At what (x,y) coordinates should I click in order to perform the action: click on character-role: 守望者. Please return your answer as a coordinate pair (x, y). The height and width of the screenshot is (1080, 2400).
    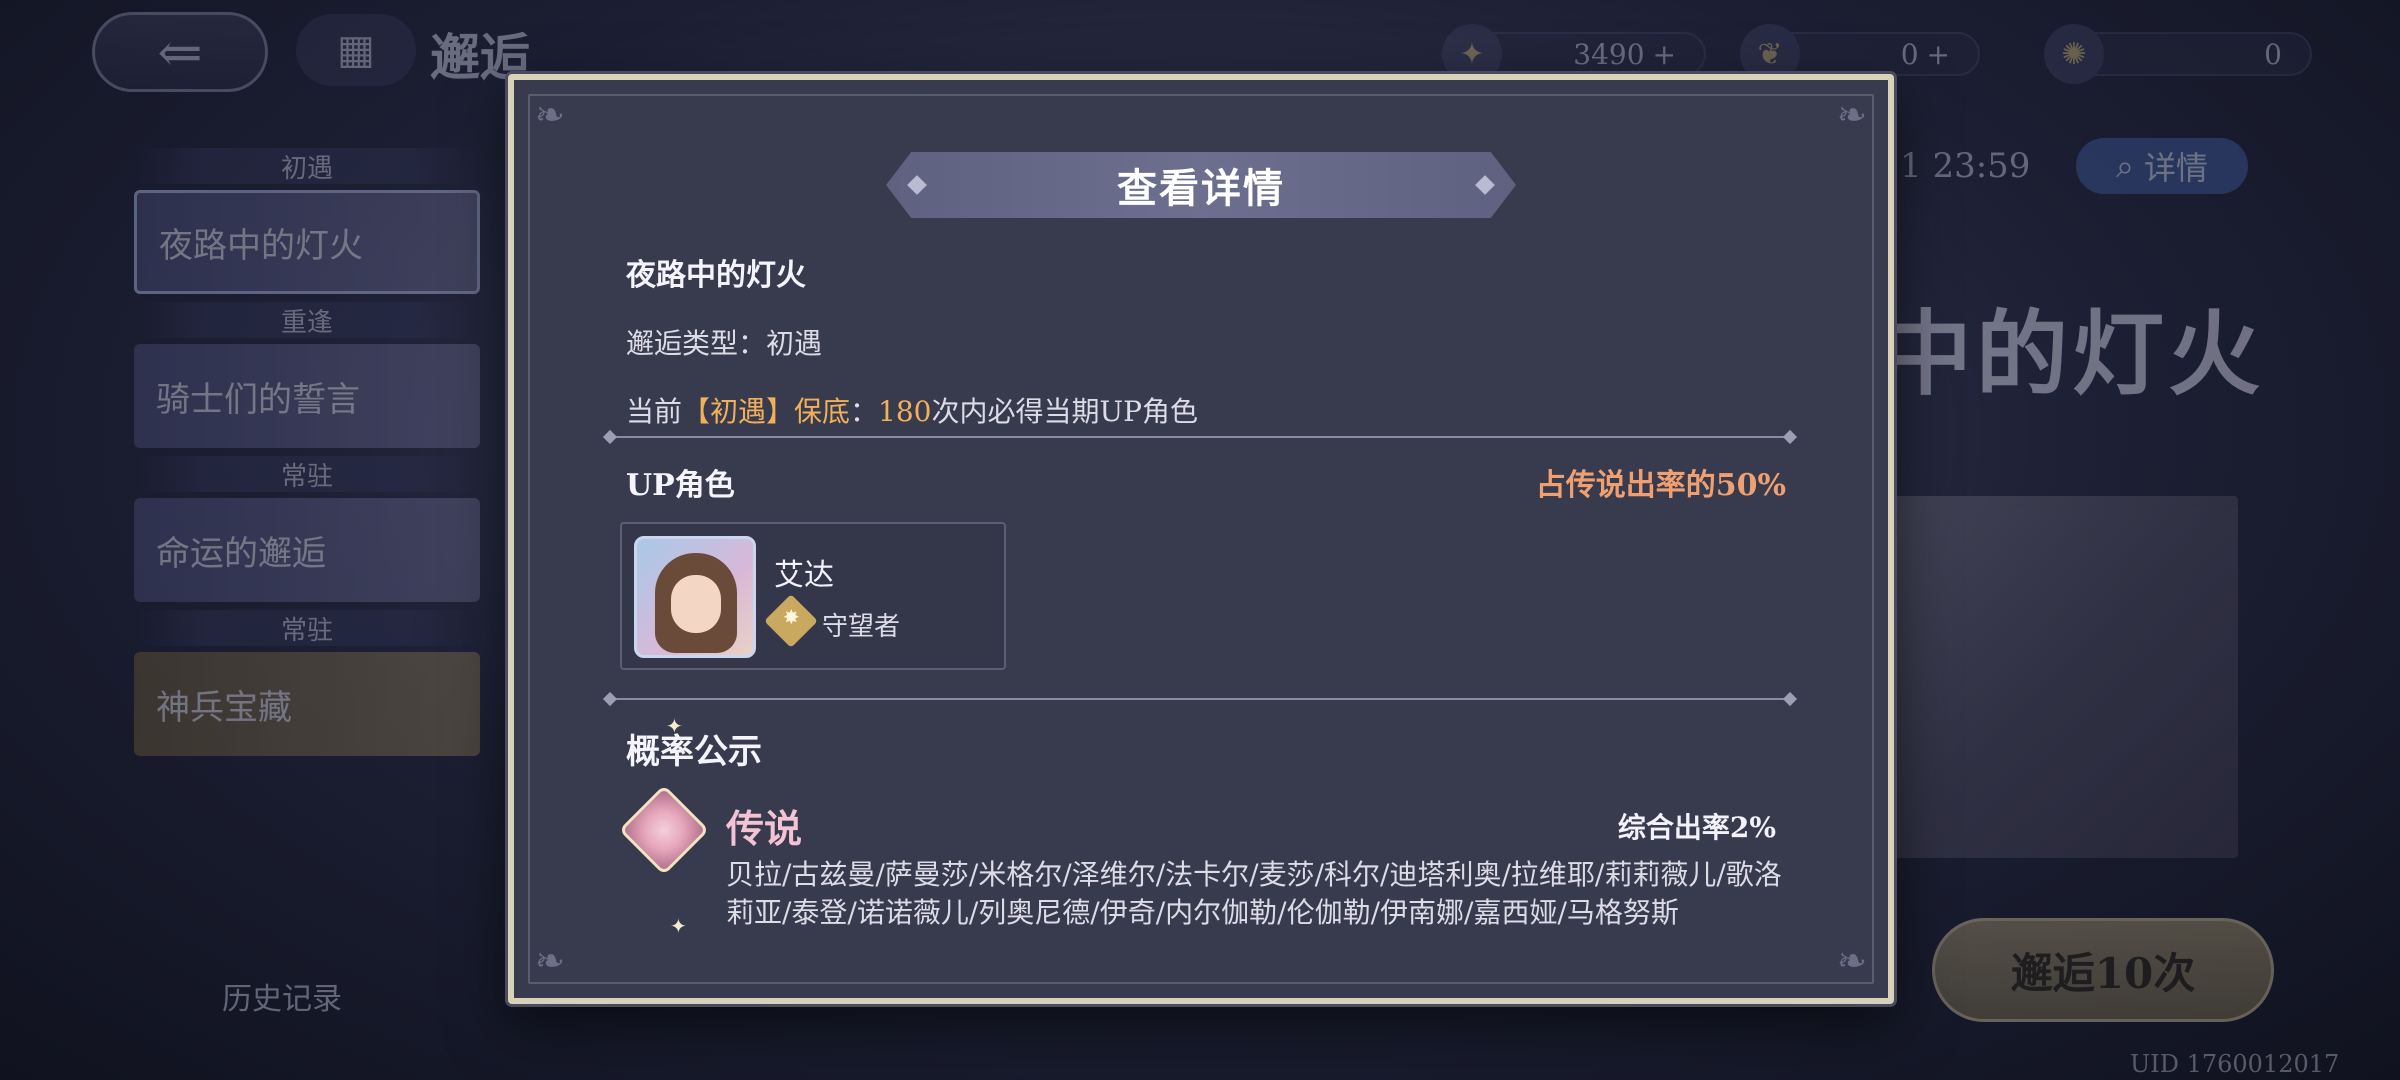
    Looking at the image, I should click on (861, 627).